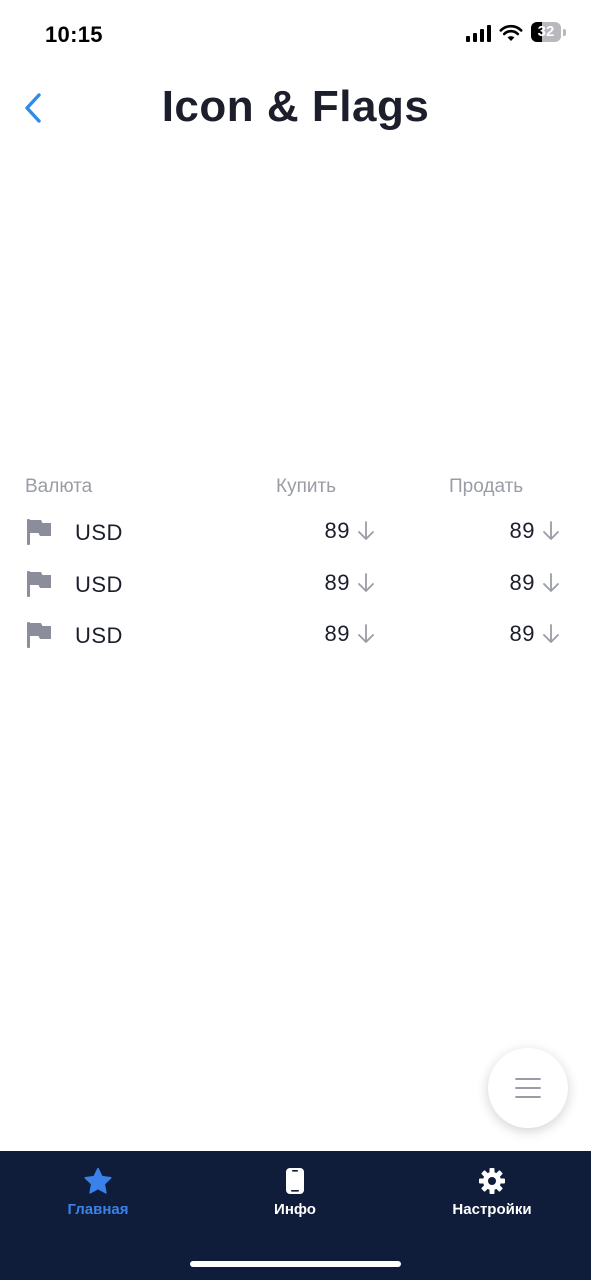 This screenshot has width=591, height=1280. What do you see at coordinates (306, 486) in the screenshot?
I see `column-header-buy: Купить` at bounding box center [306, 486].